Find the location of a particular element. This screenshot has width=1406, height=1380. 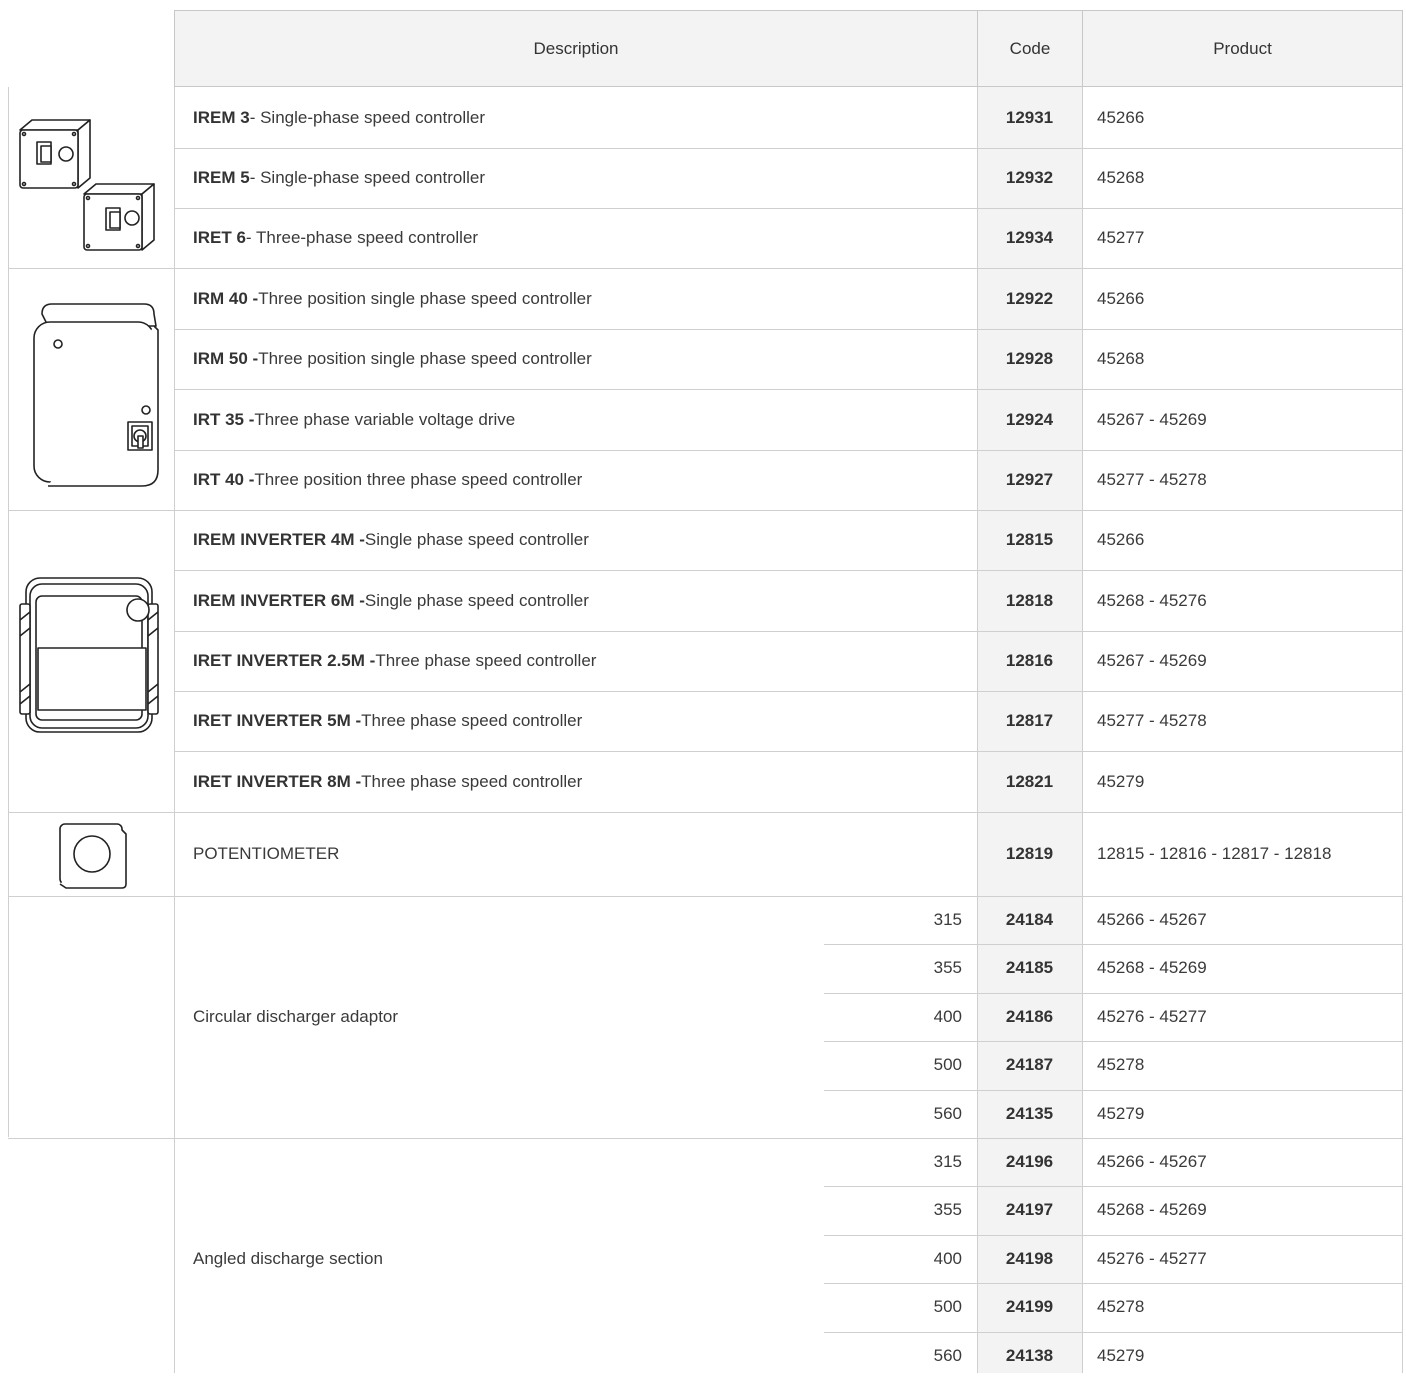

small-enclosure-boxes-icon is located at coordinates (87, 185).